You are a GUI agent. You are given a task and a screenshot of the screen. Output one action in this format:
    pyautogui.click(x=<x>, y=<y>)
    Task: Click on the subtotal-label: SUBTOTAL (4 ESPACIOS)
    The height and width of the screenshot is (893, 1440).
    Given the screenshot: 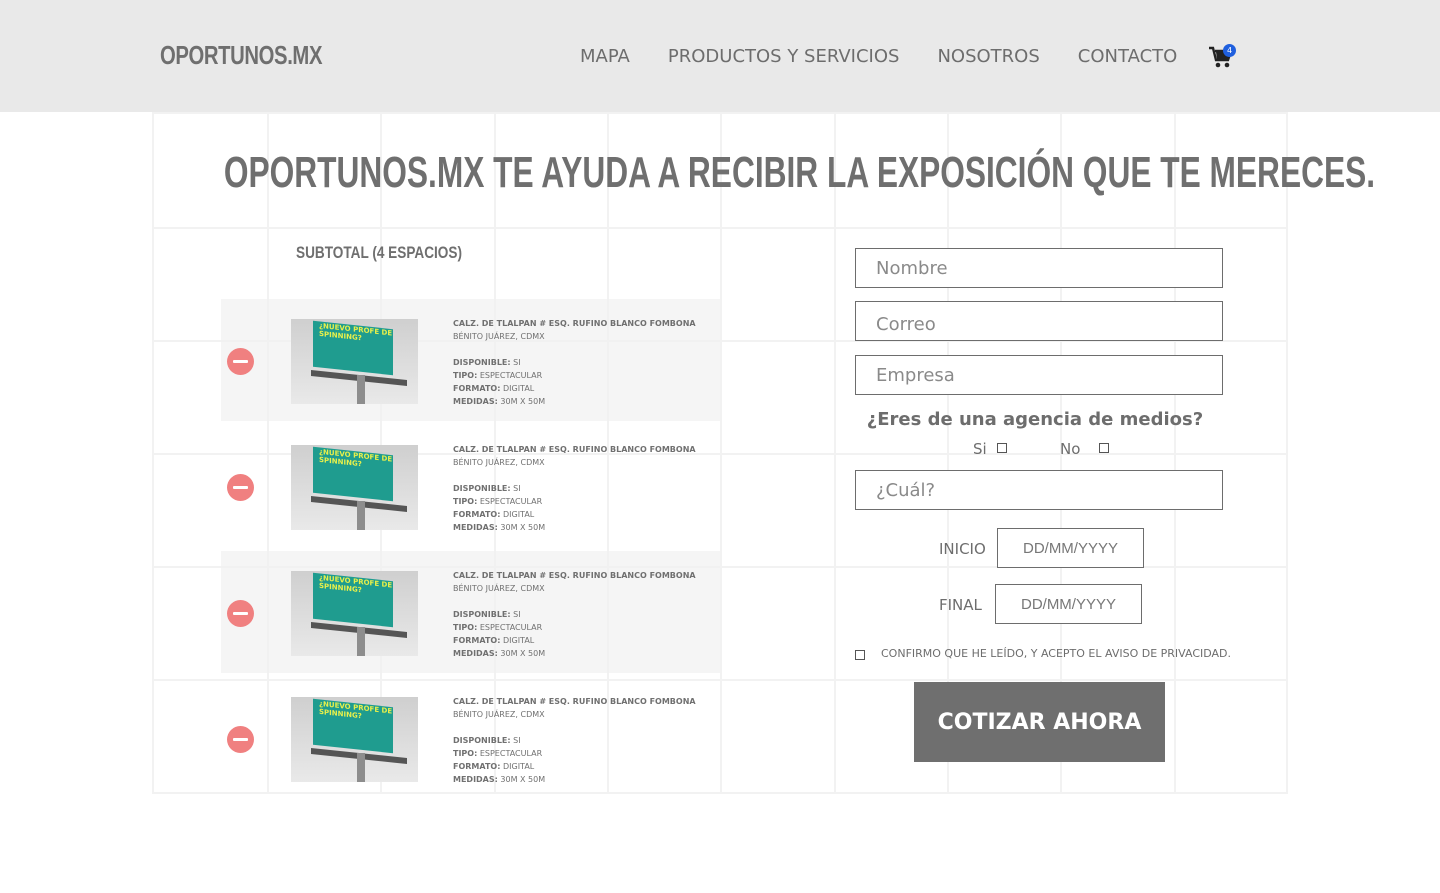 What is the action you would take?
    pyautogui.click(x=379, y=252)
    